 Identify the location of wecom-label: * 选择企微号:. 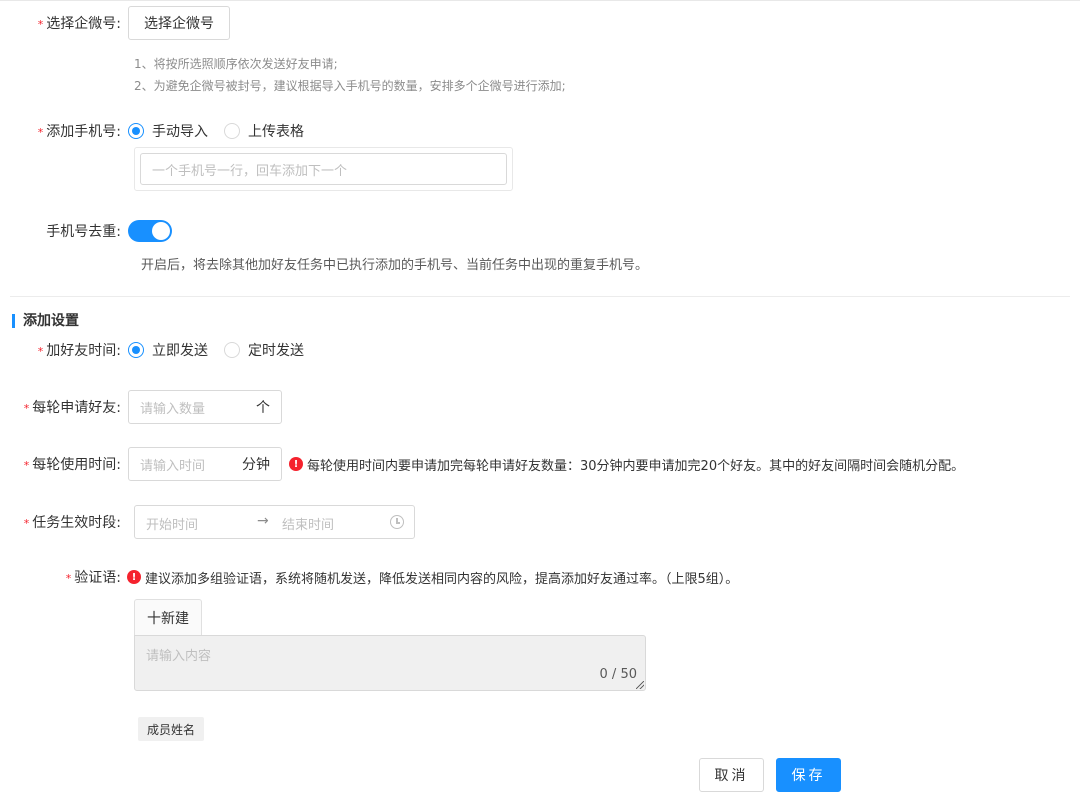
(79, 24).